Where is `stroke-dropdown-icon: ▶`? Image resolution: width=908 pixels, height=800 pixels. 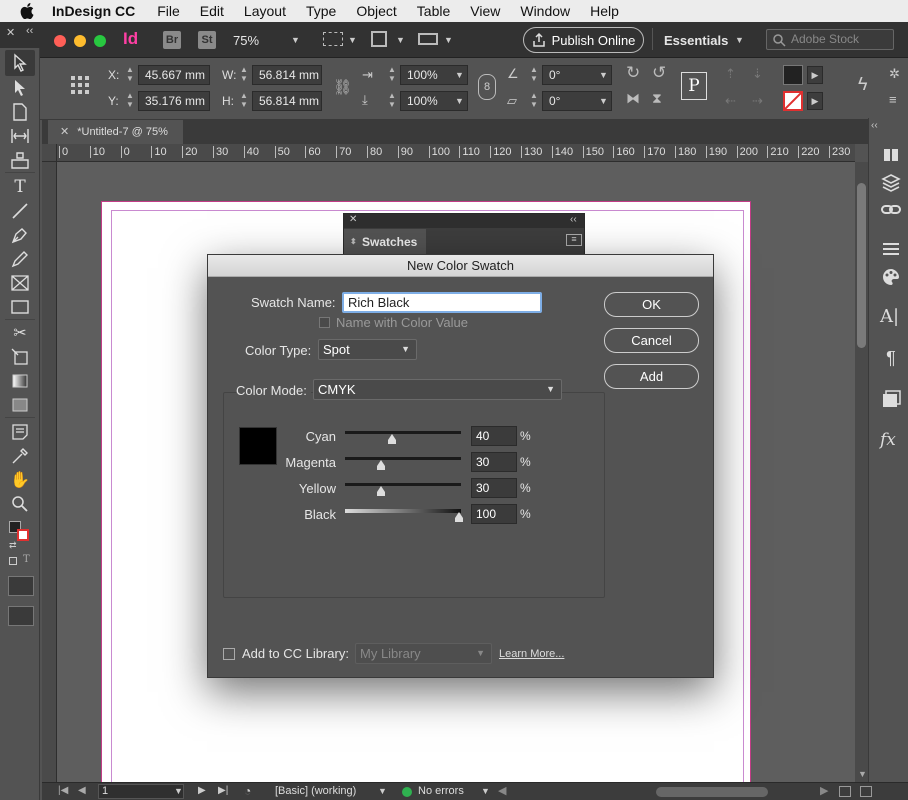 stroke-dropdown-icon: ▶ is located at coordinates (815, 101).